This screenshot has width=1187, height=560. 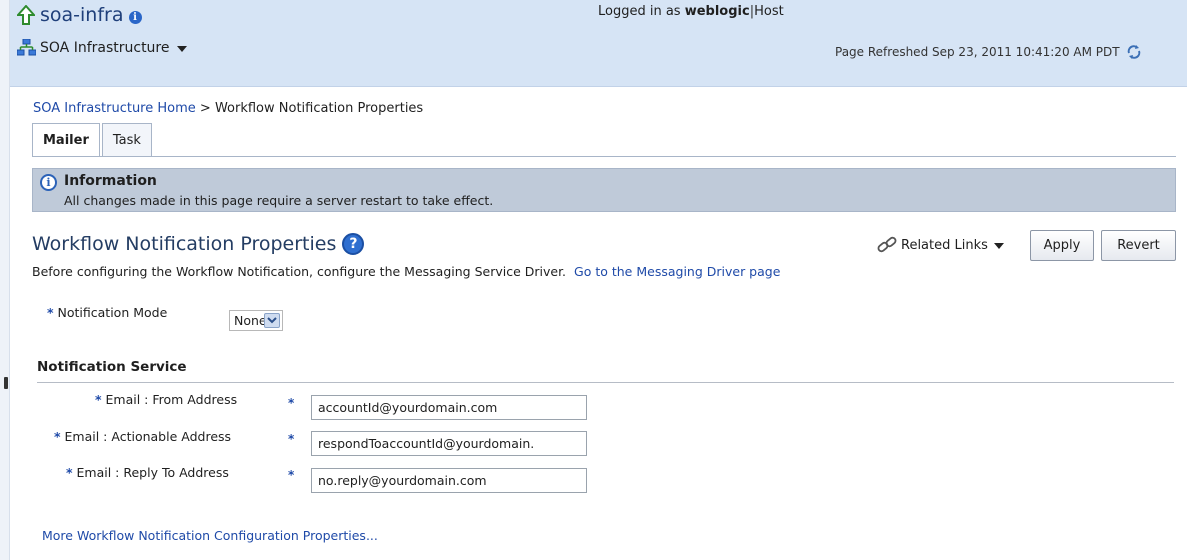 What do you see at coordinates (1138, 245) in the screenshot?
I see `revert-button: Revert` at bounding box center [1138, 245].